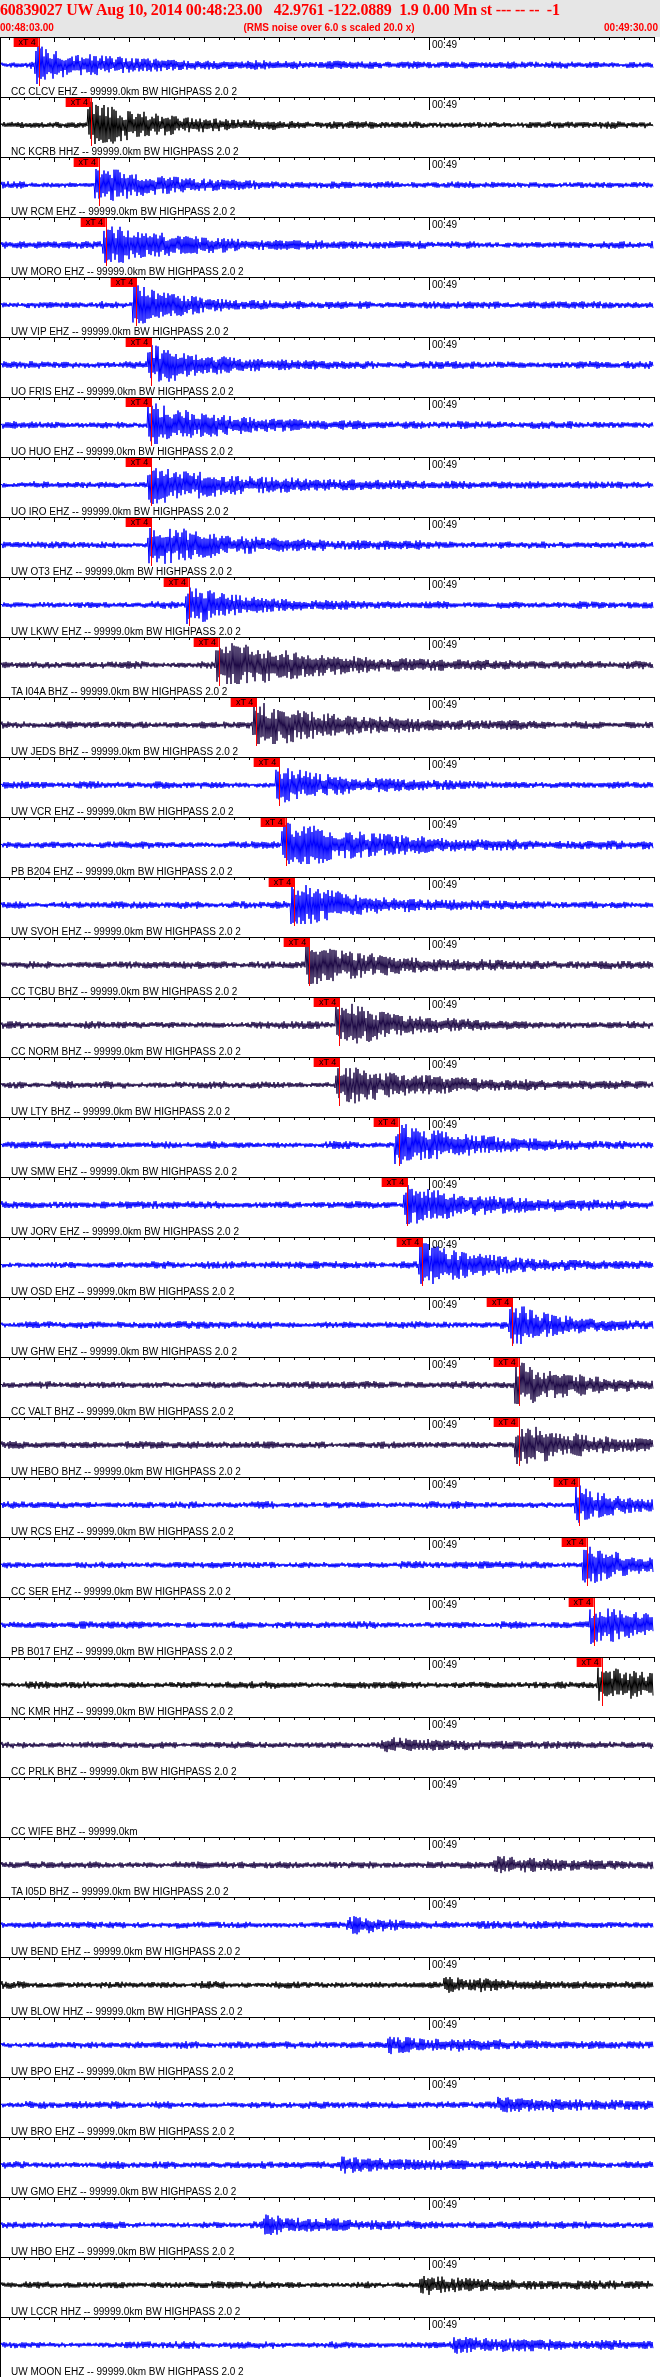 Image resolution: width=660 pixels, height=2378 pixels. What do you see at coordinates (126, 1471) in the screenshot?
I see `station-label: UW HEBO BHZ -- 99999.0km BW HIGHPASS 2.0 2` at bounding box center [126, 1471].